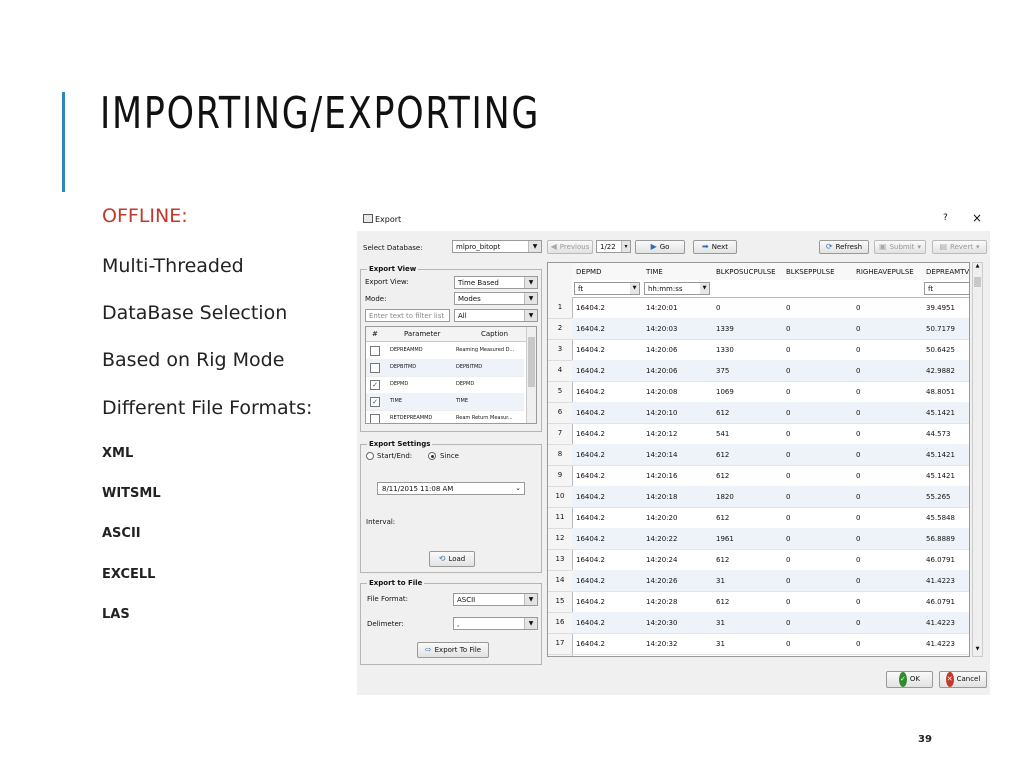 The height and width of the screenshot is (768, 1024). What do you see at coordinates (399, 384) in the screenshot?
I see `parameter-name: DEPMD` at bounding box center [399, 384].